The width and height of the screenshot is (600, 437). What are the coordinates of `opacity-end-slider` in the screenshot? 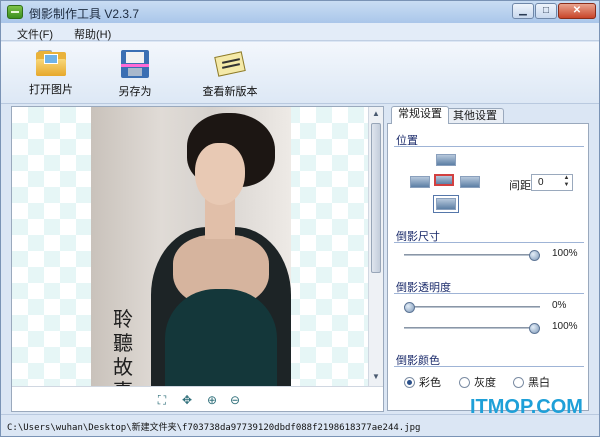 It's located at (472, 328).